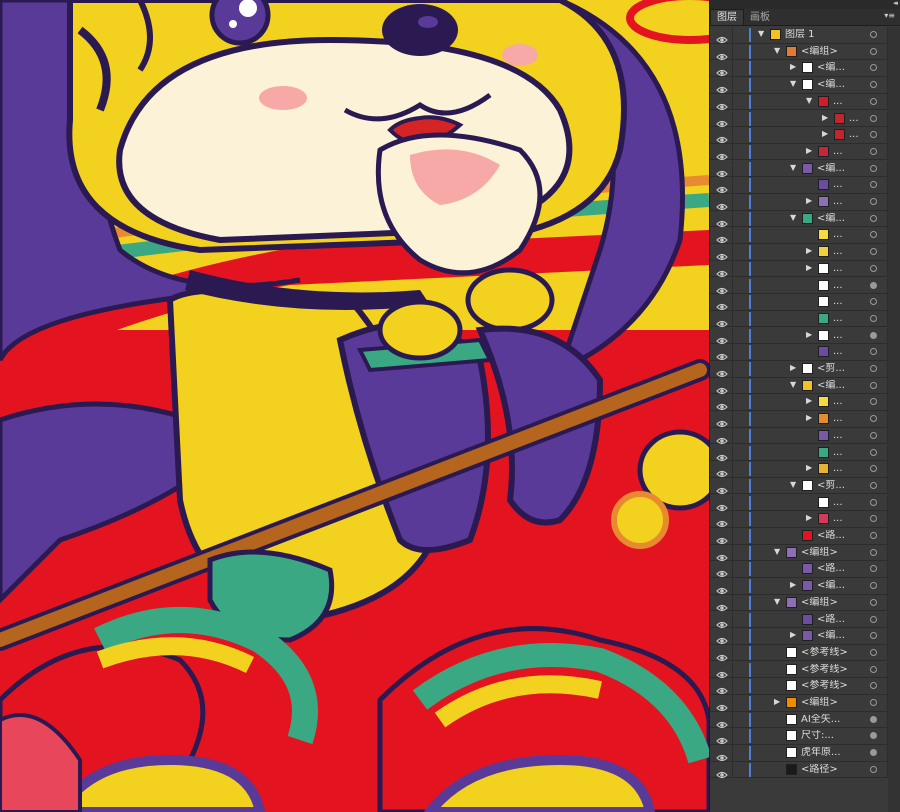 The width and height of the screenshot is (900, 812). What do you see at coordinates (805, 653) in the screenshot?
I see `layer-row: <参考线>` at bounding box center [805, 653].